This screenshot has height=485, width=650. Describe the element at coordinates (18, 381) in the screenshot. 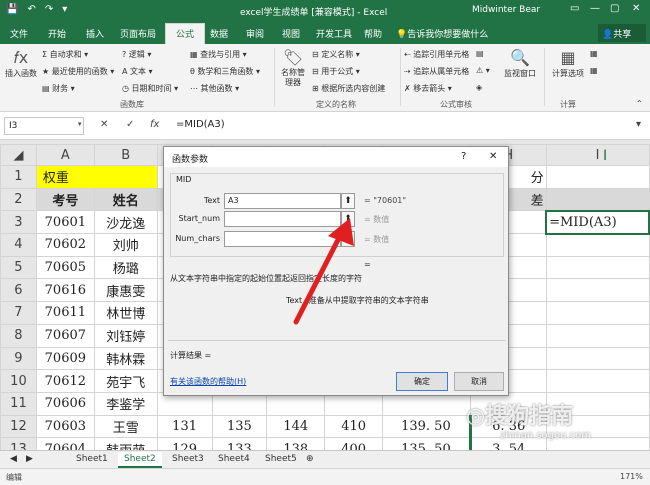

I see `row-header: 10` at that location.